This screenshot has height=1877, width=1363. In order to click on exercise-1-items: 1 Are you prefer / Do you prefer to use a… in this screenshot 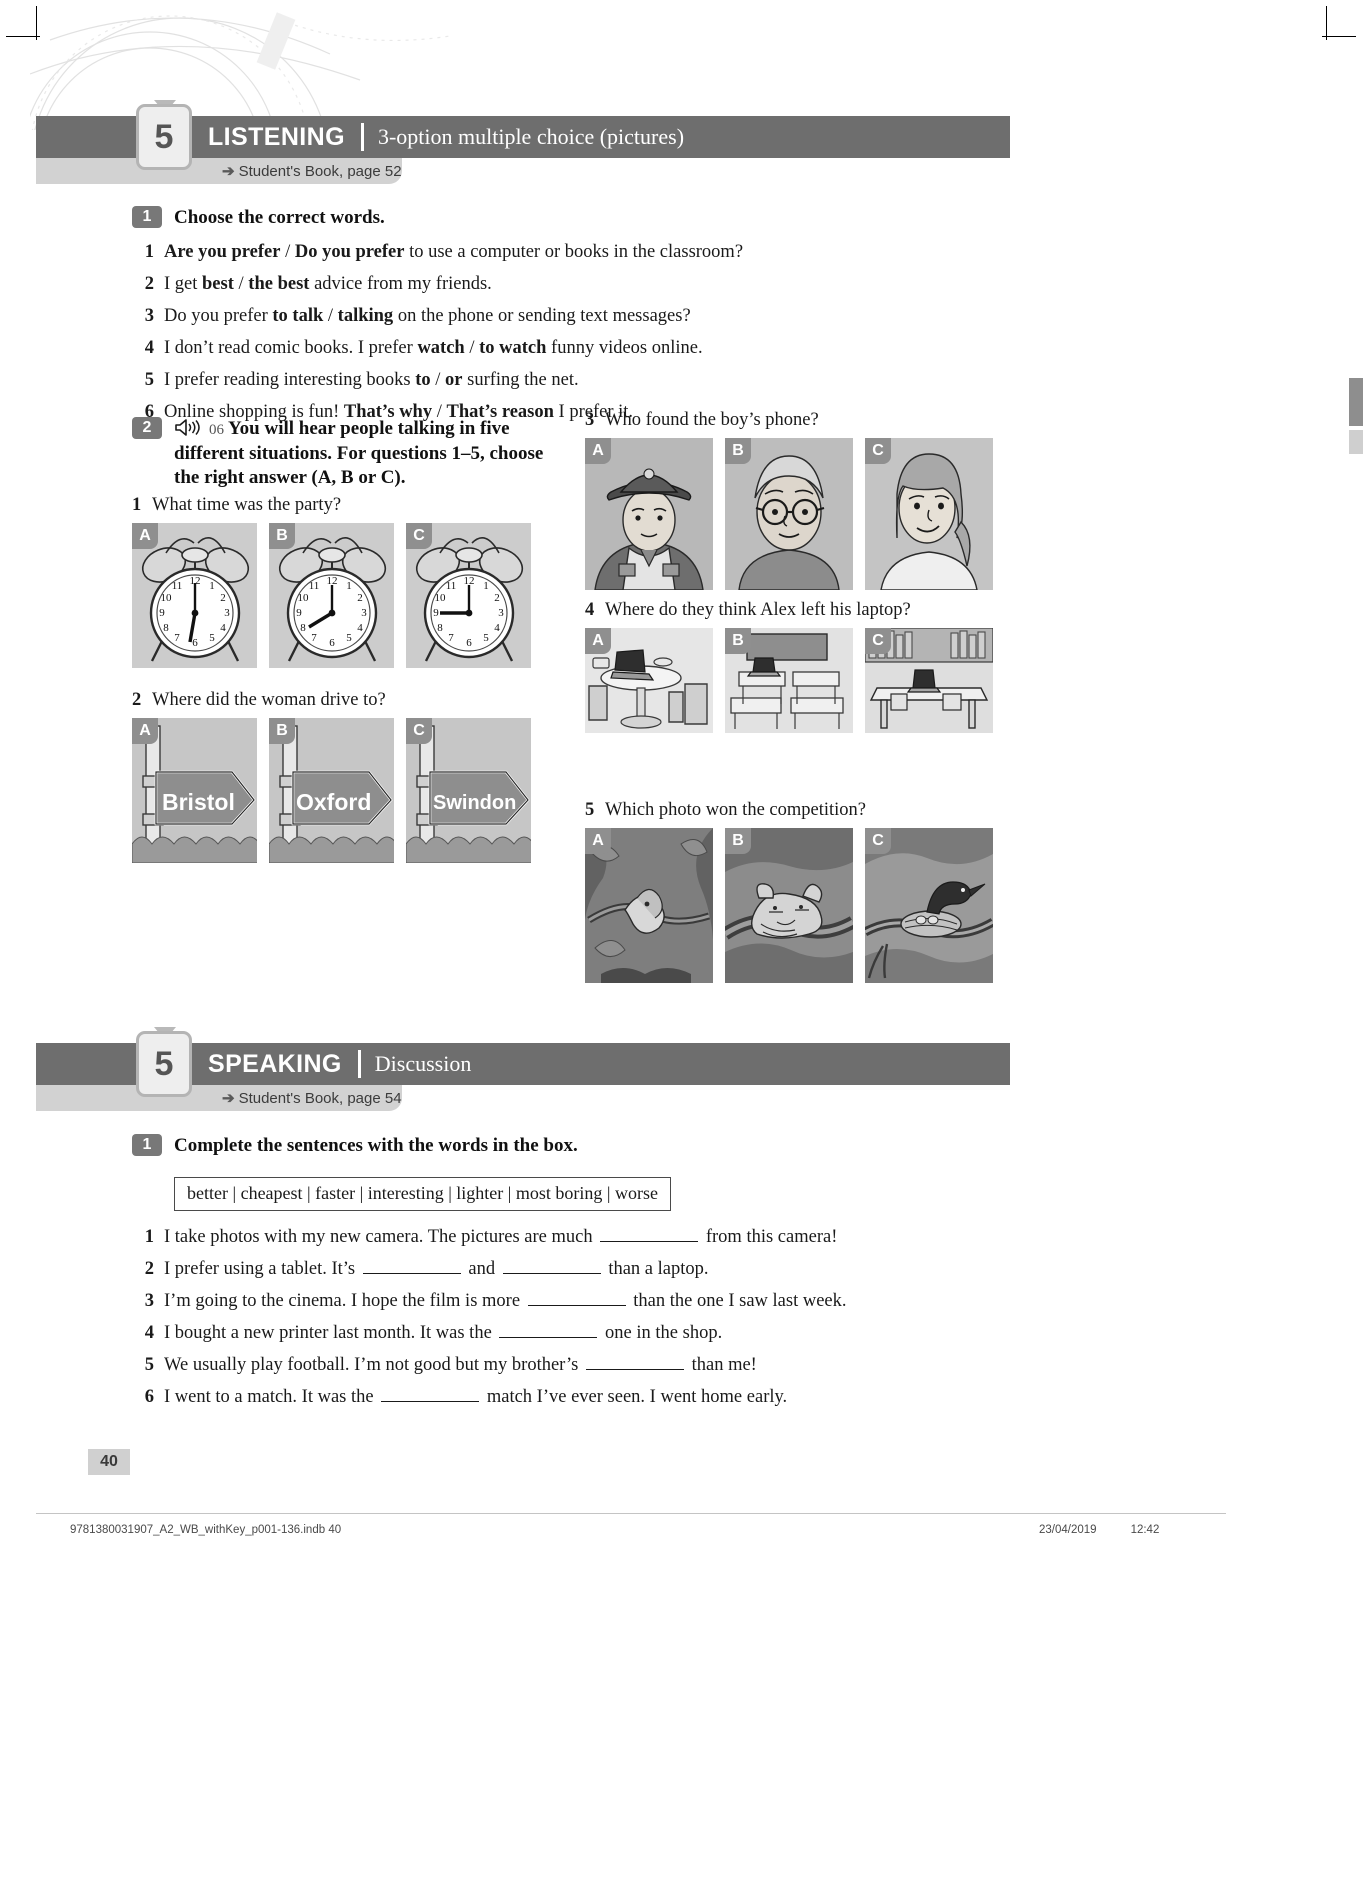, I will do `click(512, 332)`.